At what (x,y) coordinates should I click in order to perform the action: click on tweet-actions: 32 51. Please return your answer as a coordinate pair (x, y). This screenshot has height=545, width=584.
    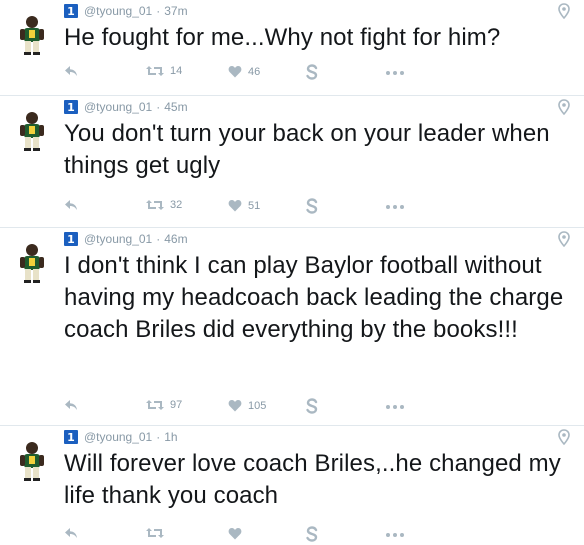
    Looking at the image, I should click on (244, 207).